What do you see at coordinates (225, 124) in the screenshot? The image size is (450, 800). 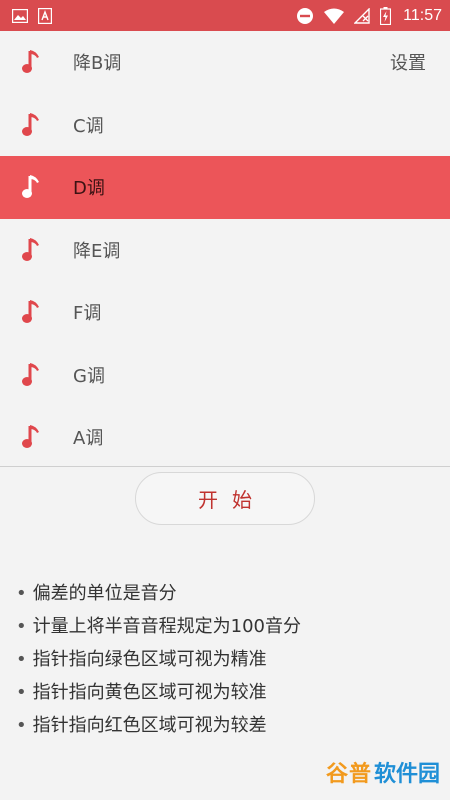 I see `key-item-c: C调` at bounding box center [225, 124].